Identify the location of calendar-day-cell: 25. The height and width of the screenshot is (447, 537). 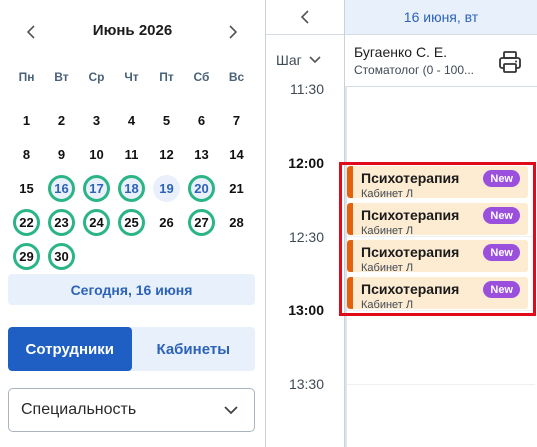
(131, 222).